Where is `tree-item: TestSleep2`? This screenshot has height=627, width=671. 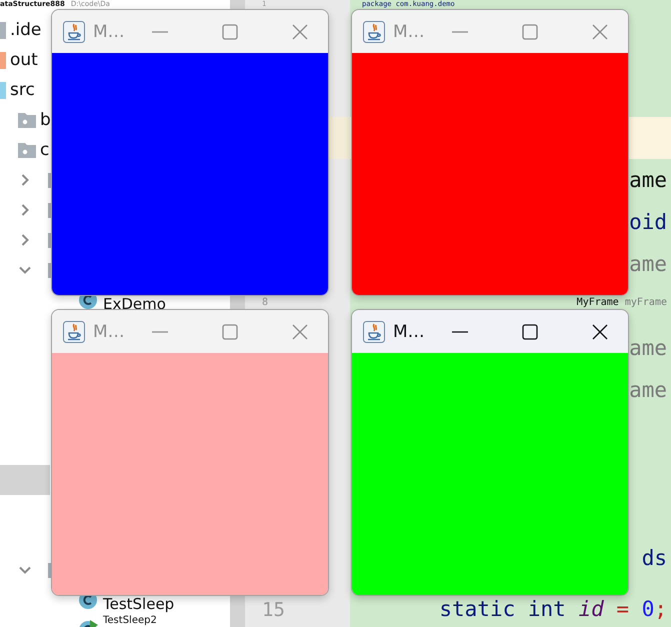 tree-item: TestSleep2 is located at coordinates (130, 620).